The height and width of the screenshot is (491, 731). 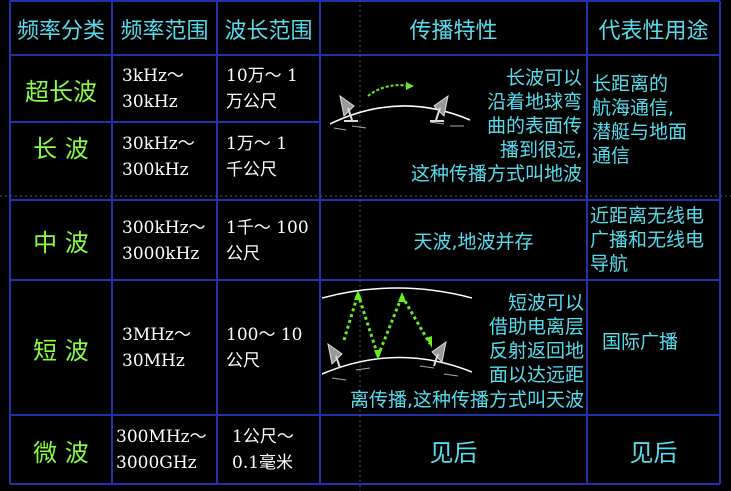 I want to click on use-long: 长距离的 航海通信, 潜艇与地面 通信, so click(x=640, y=120).